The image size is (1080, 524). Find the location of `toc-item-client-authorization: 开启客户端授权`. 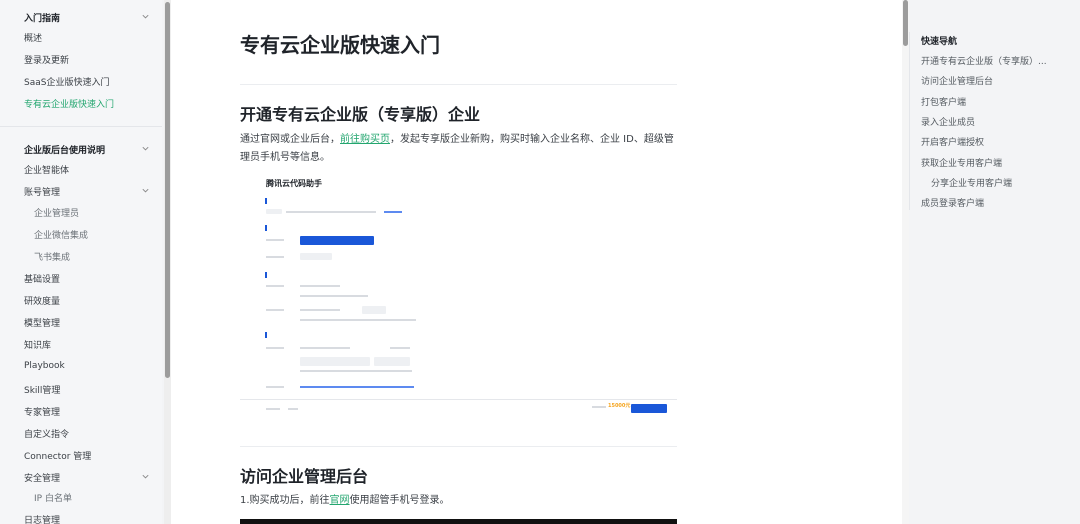

toc-item-client-authorization: 开启客户端授权 is located at coordinates (952, 141).